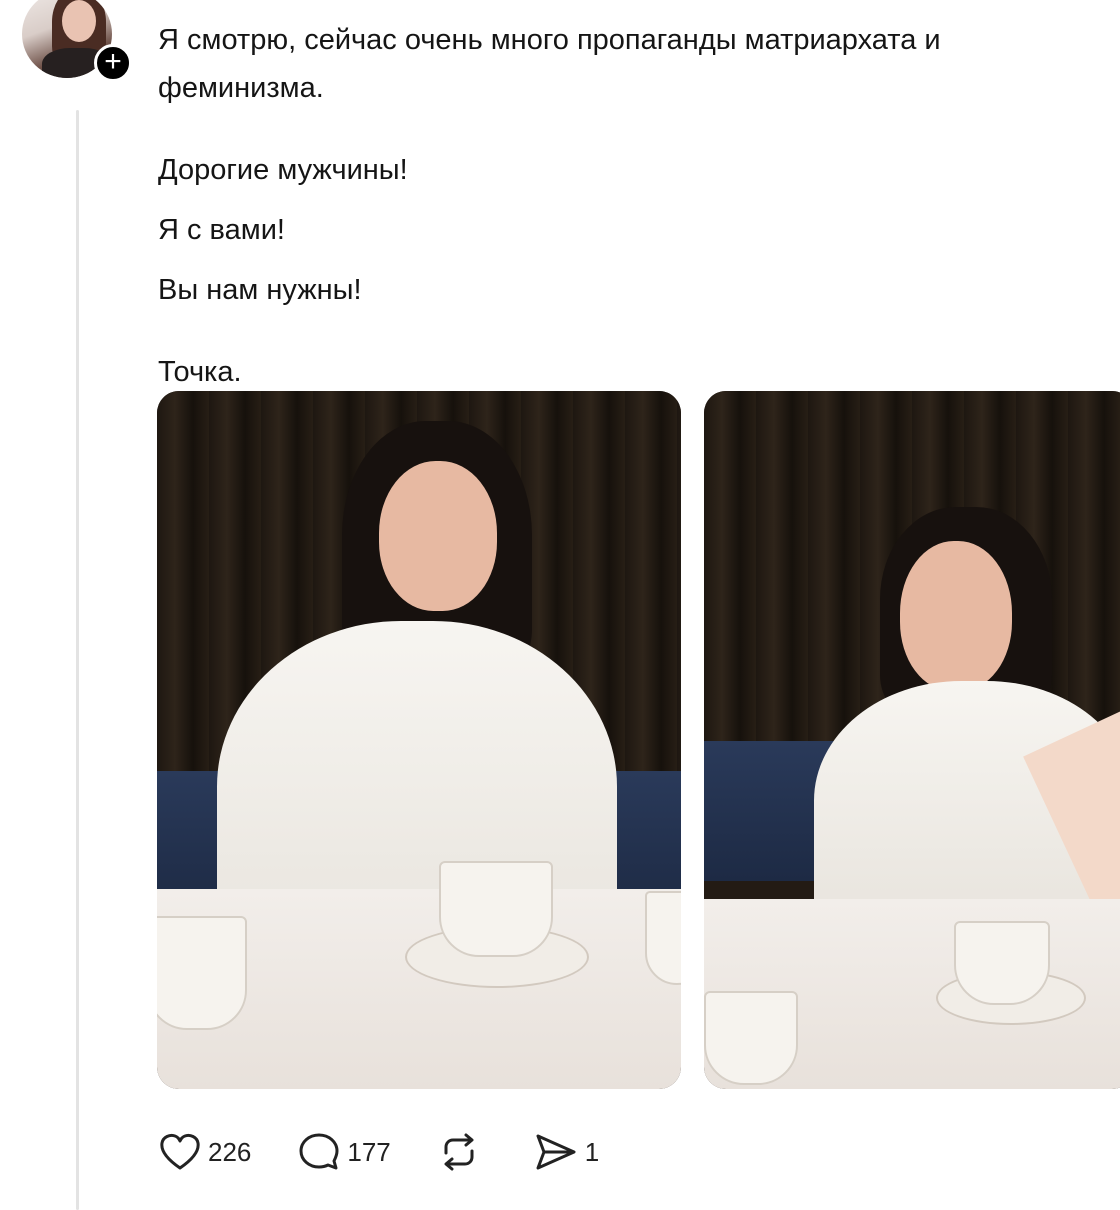 The height and width of the screenshot is (1210, 1120). What do you see at coordinates (319, 1151) in the screenshot?
I see `comment-icon` at bounding box center [319, 1151].